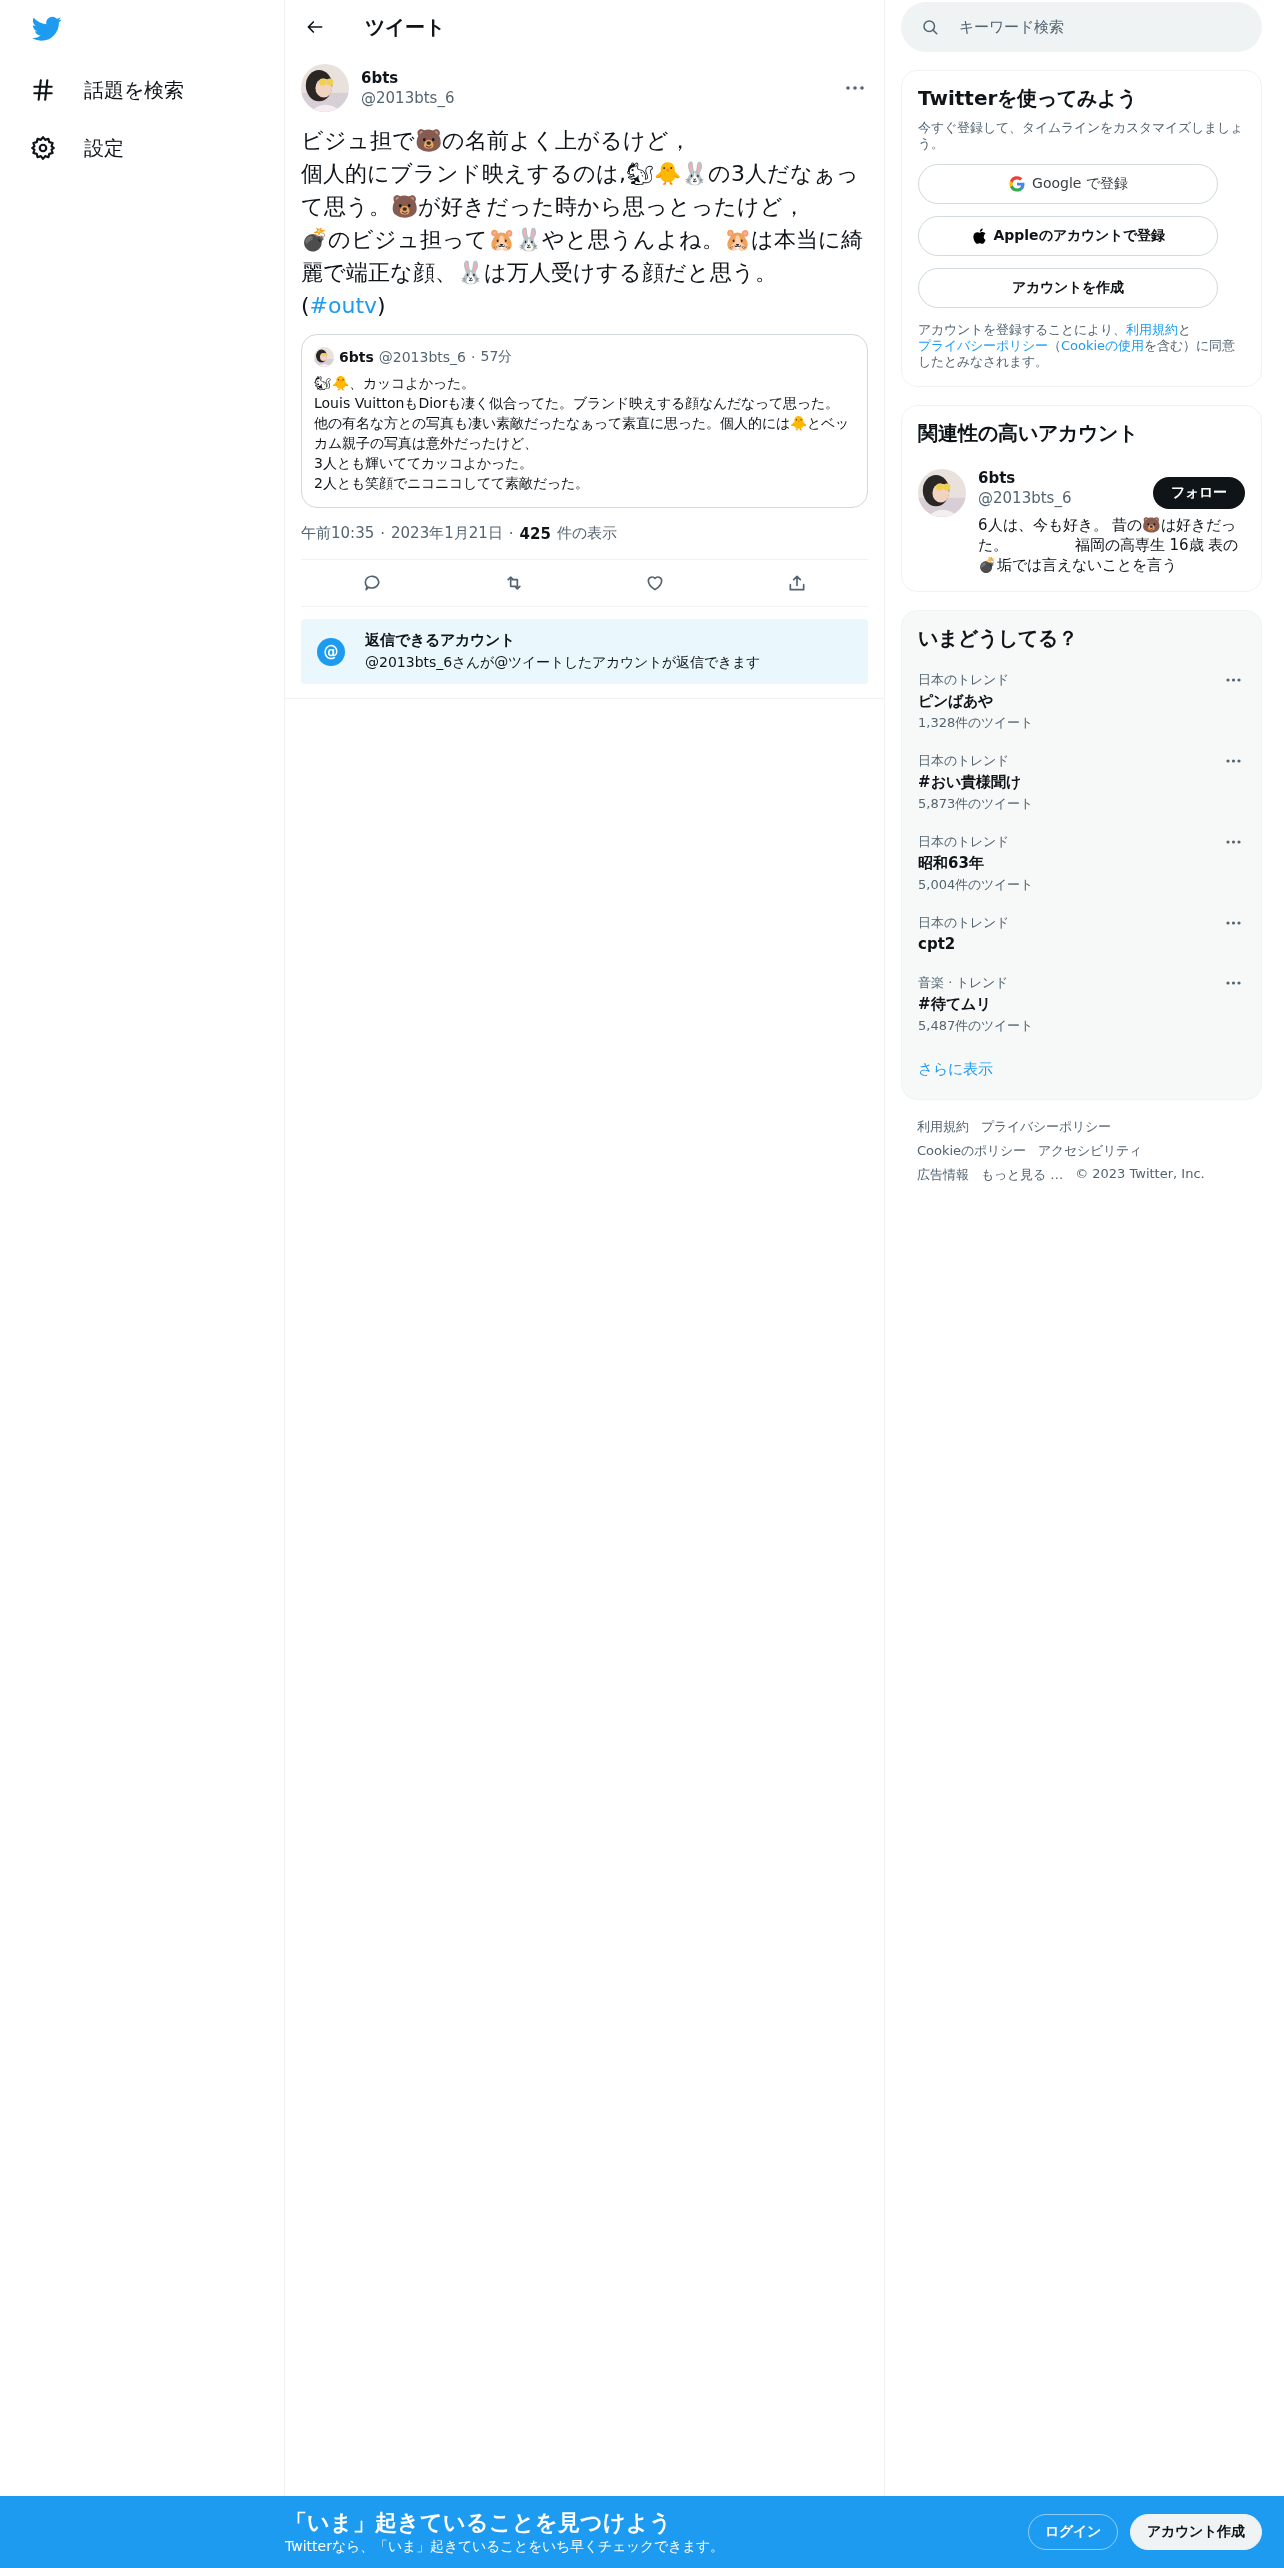 Image resolution: width=1284 pixels, height=2568 pixels. Describe the element at coordinates (580, 190) in the screenshot. I see `tweet-text: 個人的にブランド映えするのは,🐿🐥🐰の3人だなぁって思う。🐻が好きだった時から思っとったけど，` at that location.